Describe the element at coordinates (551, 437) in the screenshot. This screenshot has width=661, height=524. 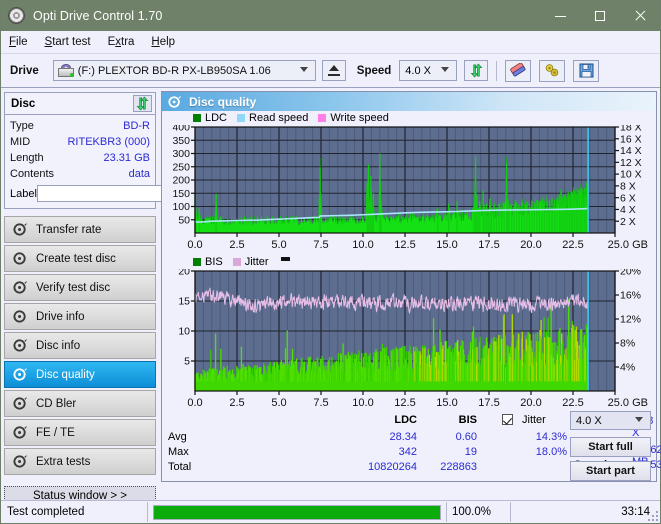
I see `stats-avg-jitter: 14.3%` at that location.